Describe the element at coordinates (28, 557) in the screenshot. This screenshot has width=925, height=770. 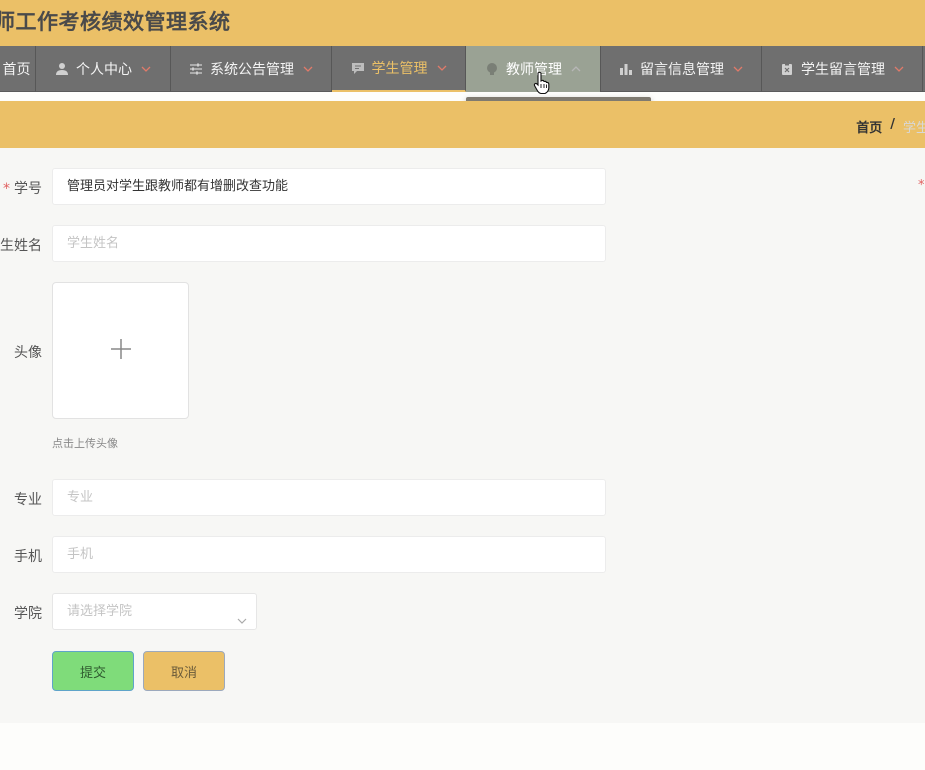
I see `phone-label: 手机` at that location.